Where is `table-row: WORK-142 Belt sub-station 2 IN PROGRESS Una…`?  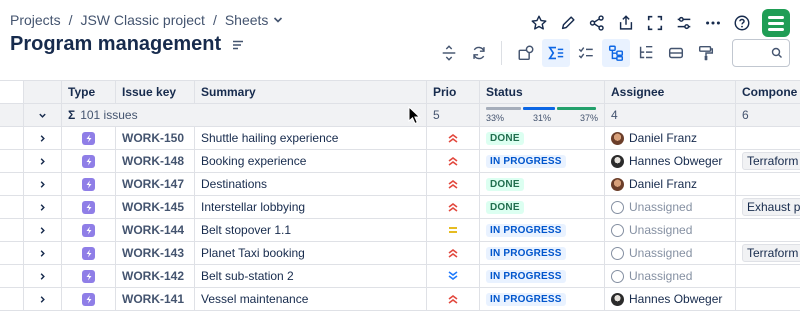
table-row: WORK-142 Belt sub-station 2 IN PROGRESS Una… is located at coordinates (400, 276).